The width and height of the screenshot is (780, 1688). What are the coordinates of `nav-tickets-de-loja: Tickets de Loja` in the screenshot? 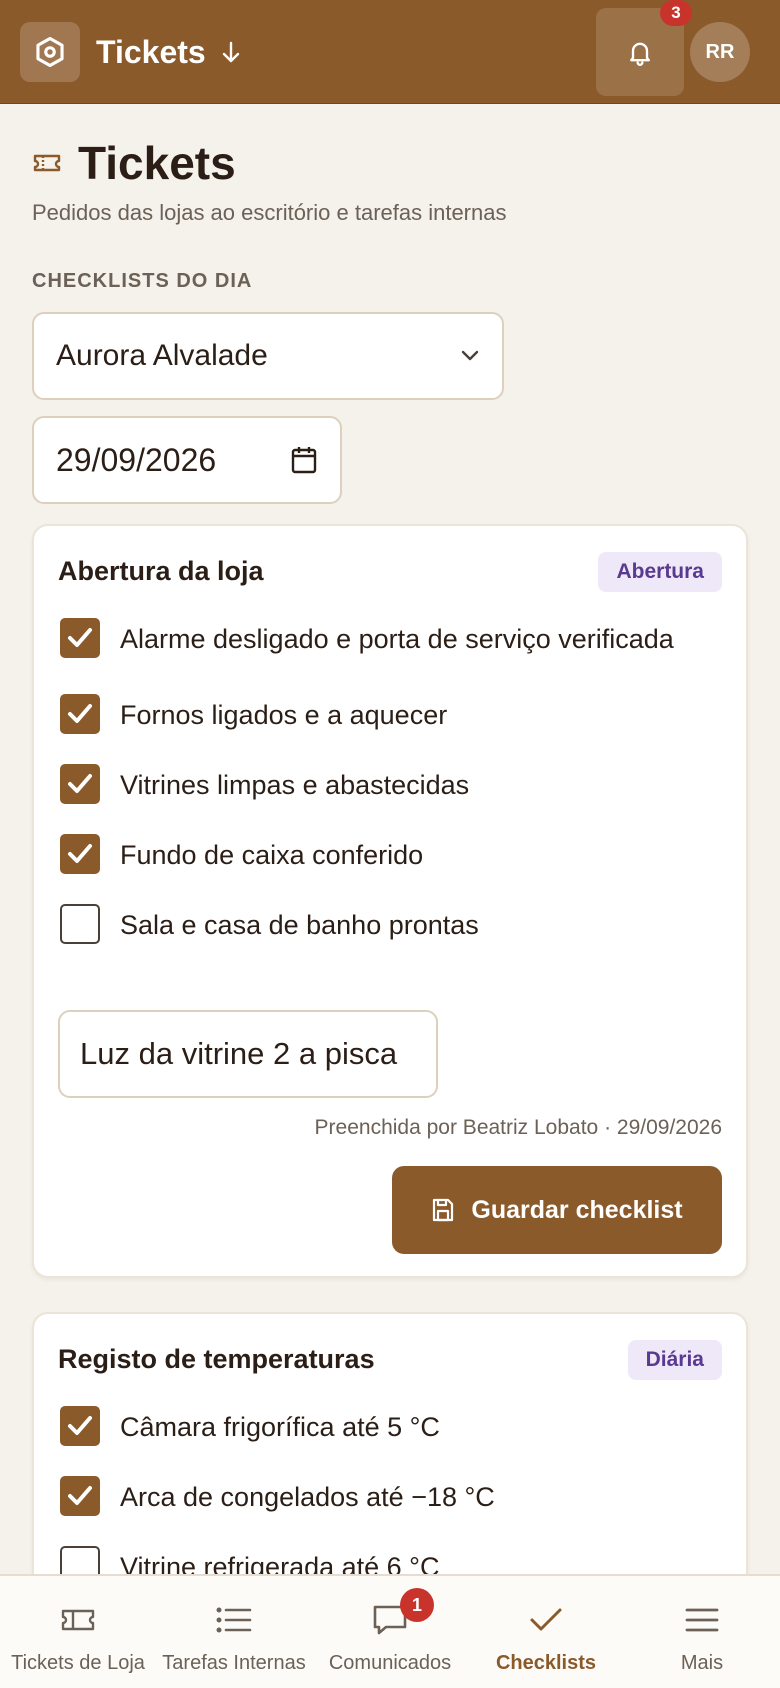 It's located at (78, 1632).